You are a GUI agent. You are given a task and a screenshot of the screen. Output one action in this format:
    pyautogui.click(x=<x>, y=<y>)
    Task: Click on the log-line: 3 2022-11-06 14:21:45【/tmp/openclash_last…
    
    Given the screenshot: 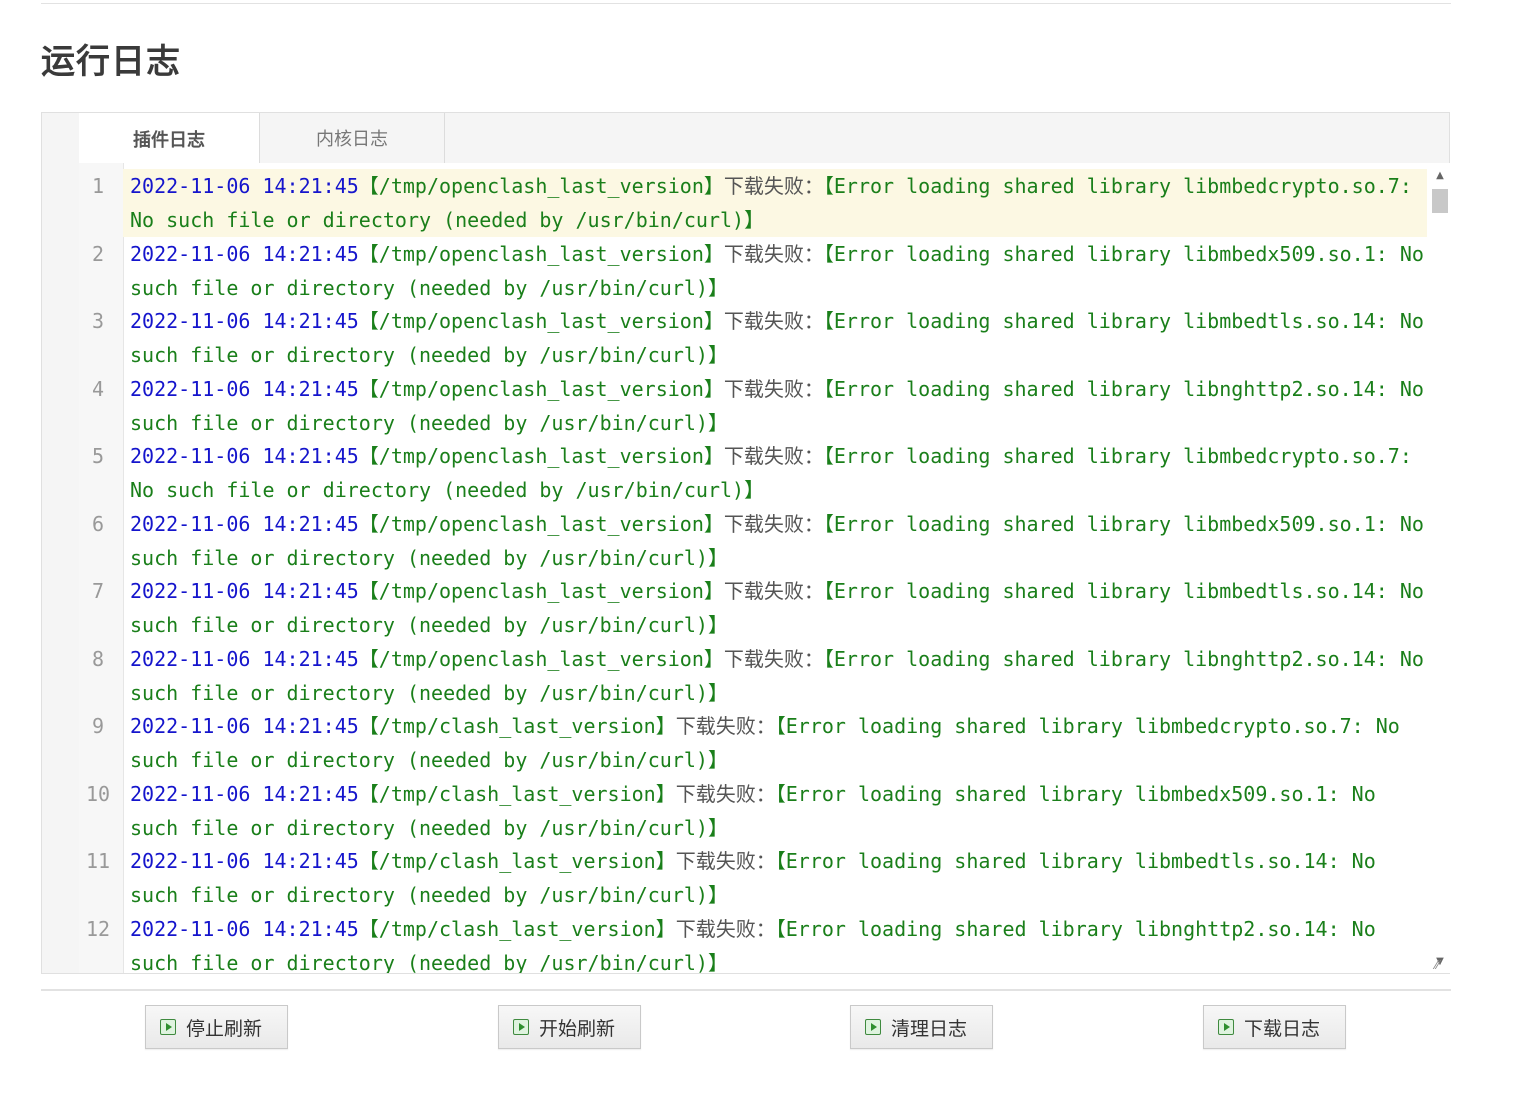 What is the action you would take?
    pyautogui.click(x=753, y=338)
    